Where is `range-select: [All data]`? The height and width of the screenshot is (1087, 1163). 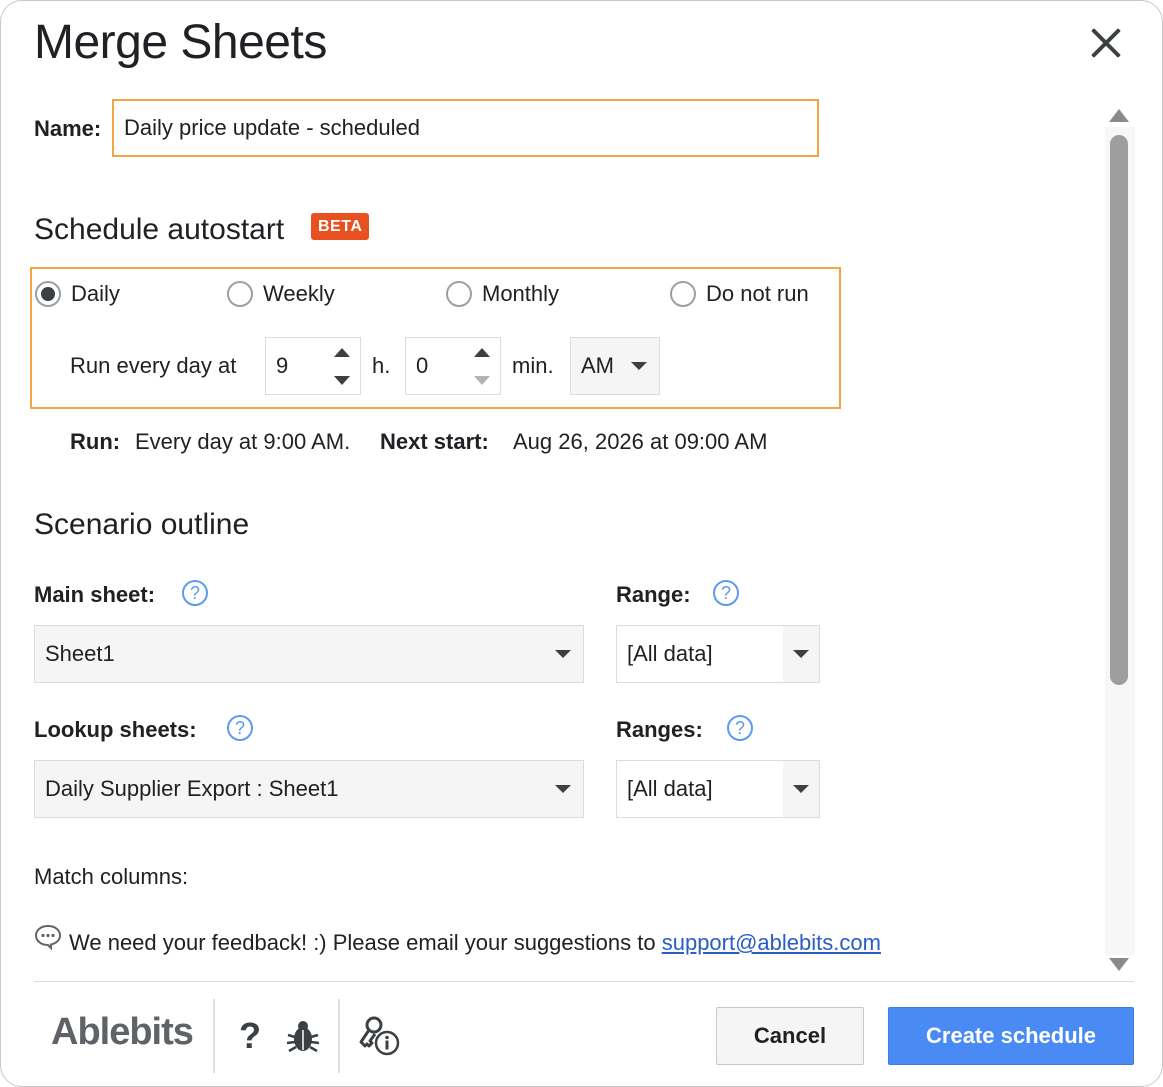 range-select: [All data] is located at coordinates (718, 654).